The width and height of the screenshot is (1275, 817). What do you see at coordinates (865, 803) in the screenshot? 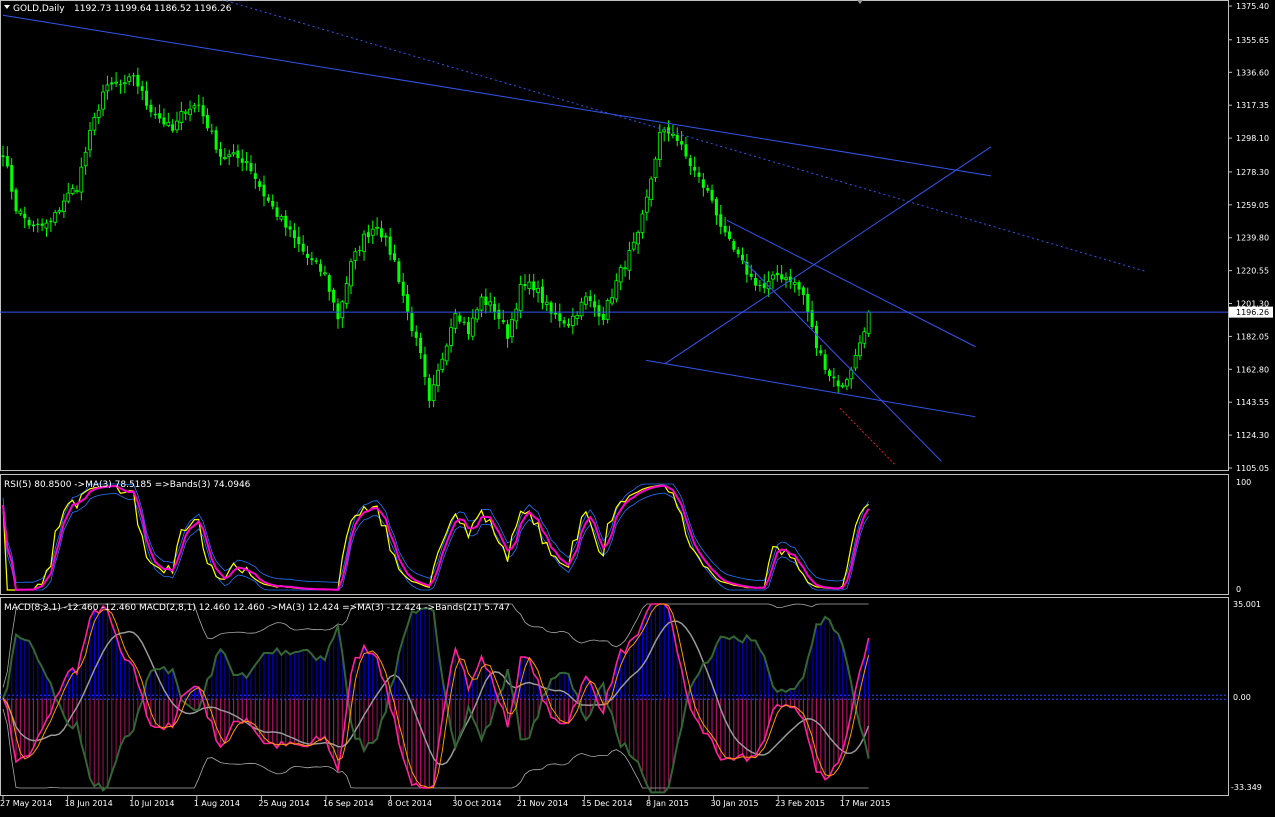
I see `time-tick-label: 17 Mar 2015` at bounding box center [865, 803].